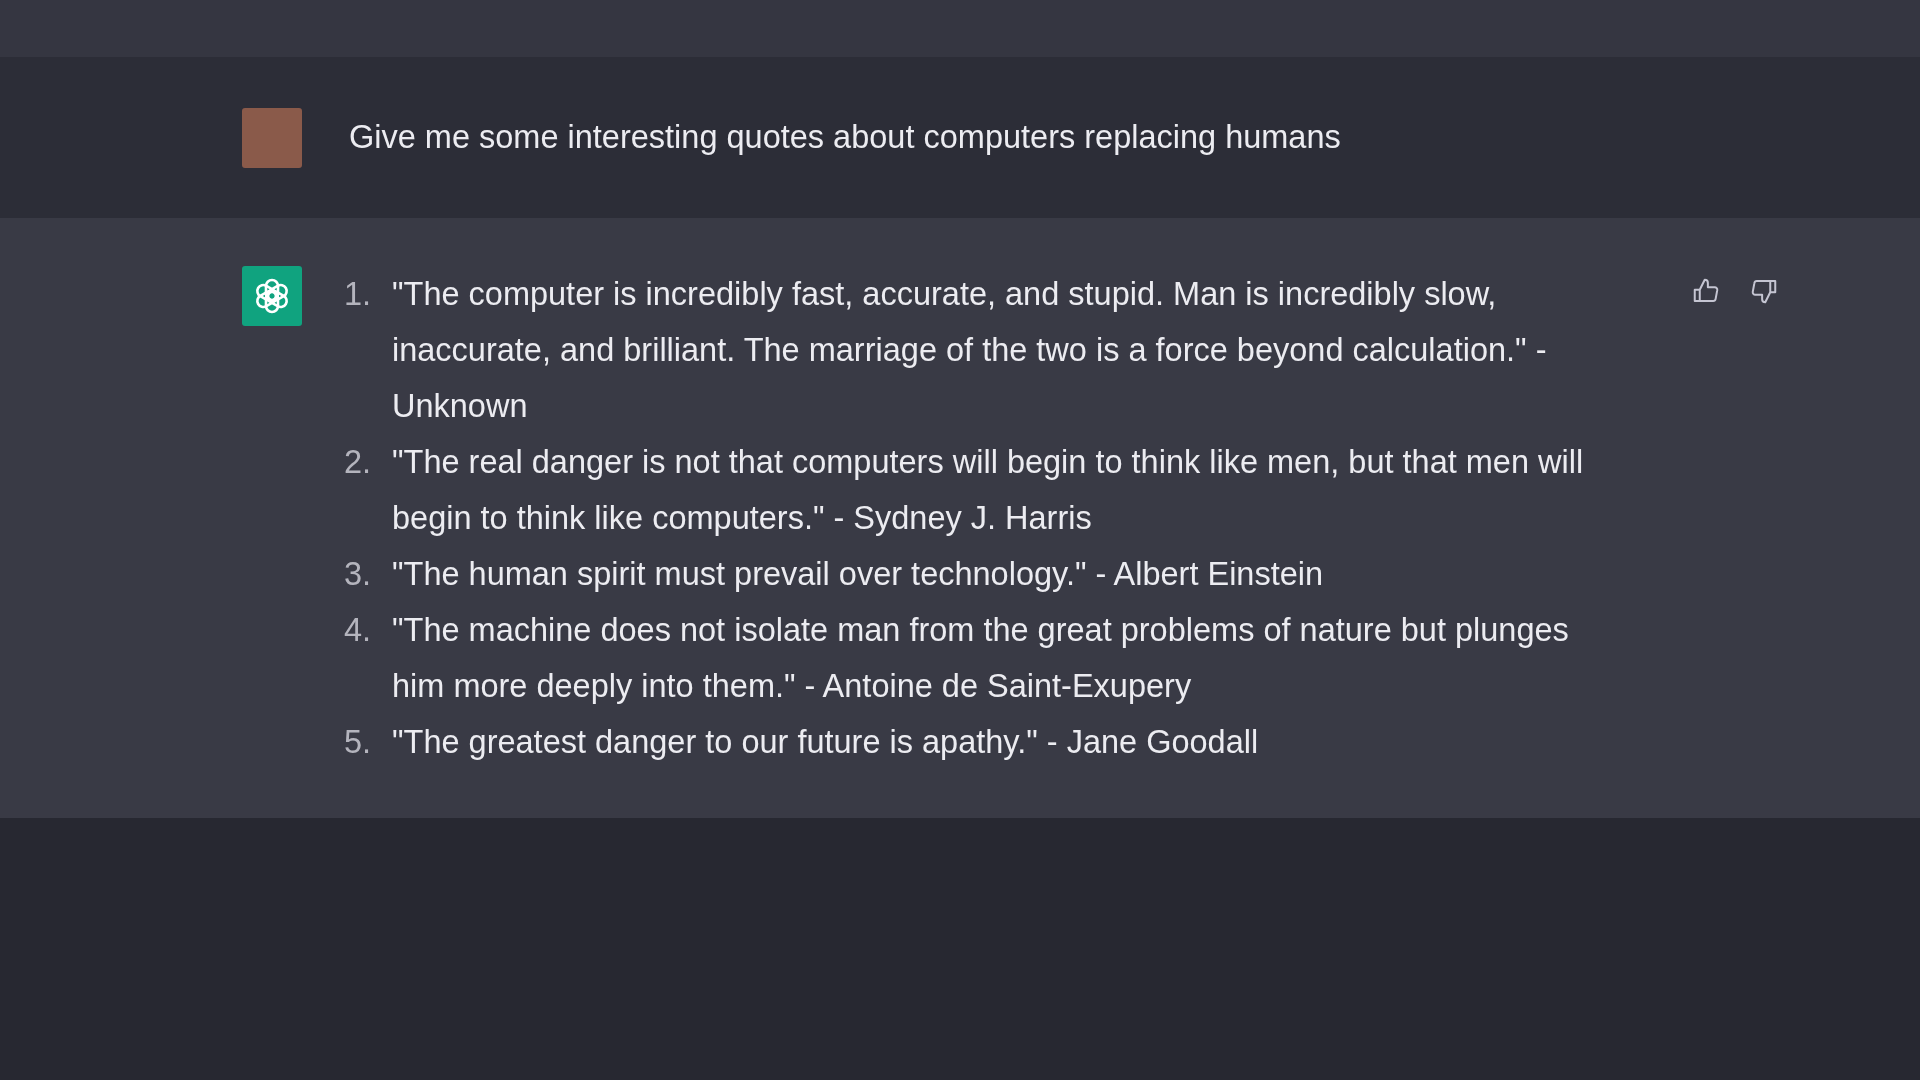 This screenshot has height=1080, width=1920. I want to click on list-number: 3., so click(358, 574).